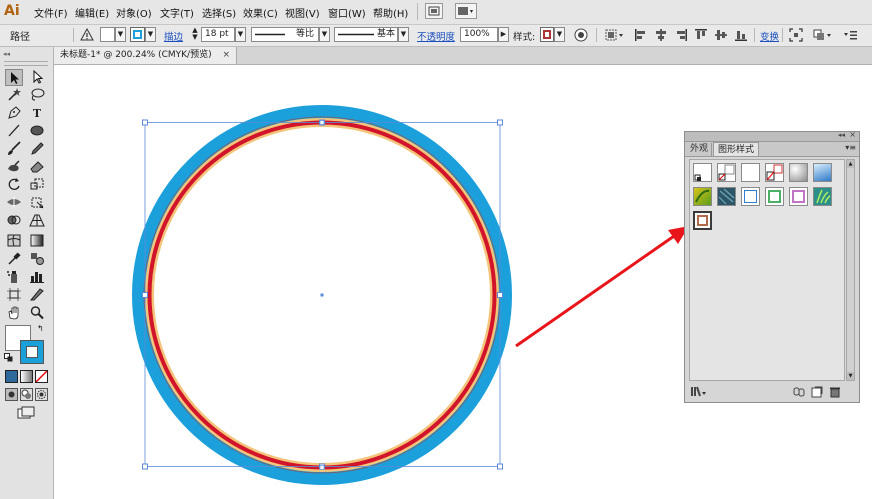  What do you see at coordinates (772, 149) in the screenshot?
I see `panel-tab-bar: 外观 图形样式 ▾≡` at bounding box center [772, 149].